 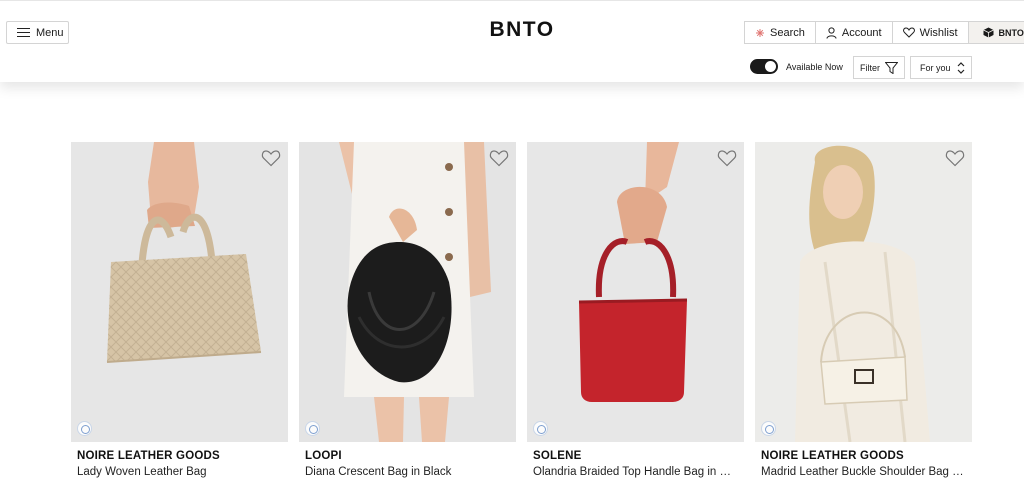 I want to click on box-icon, so click(x=988, y=32).